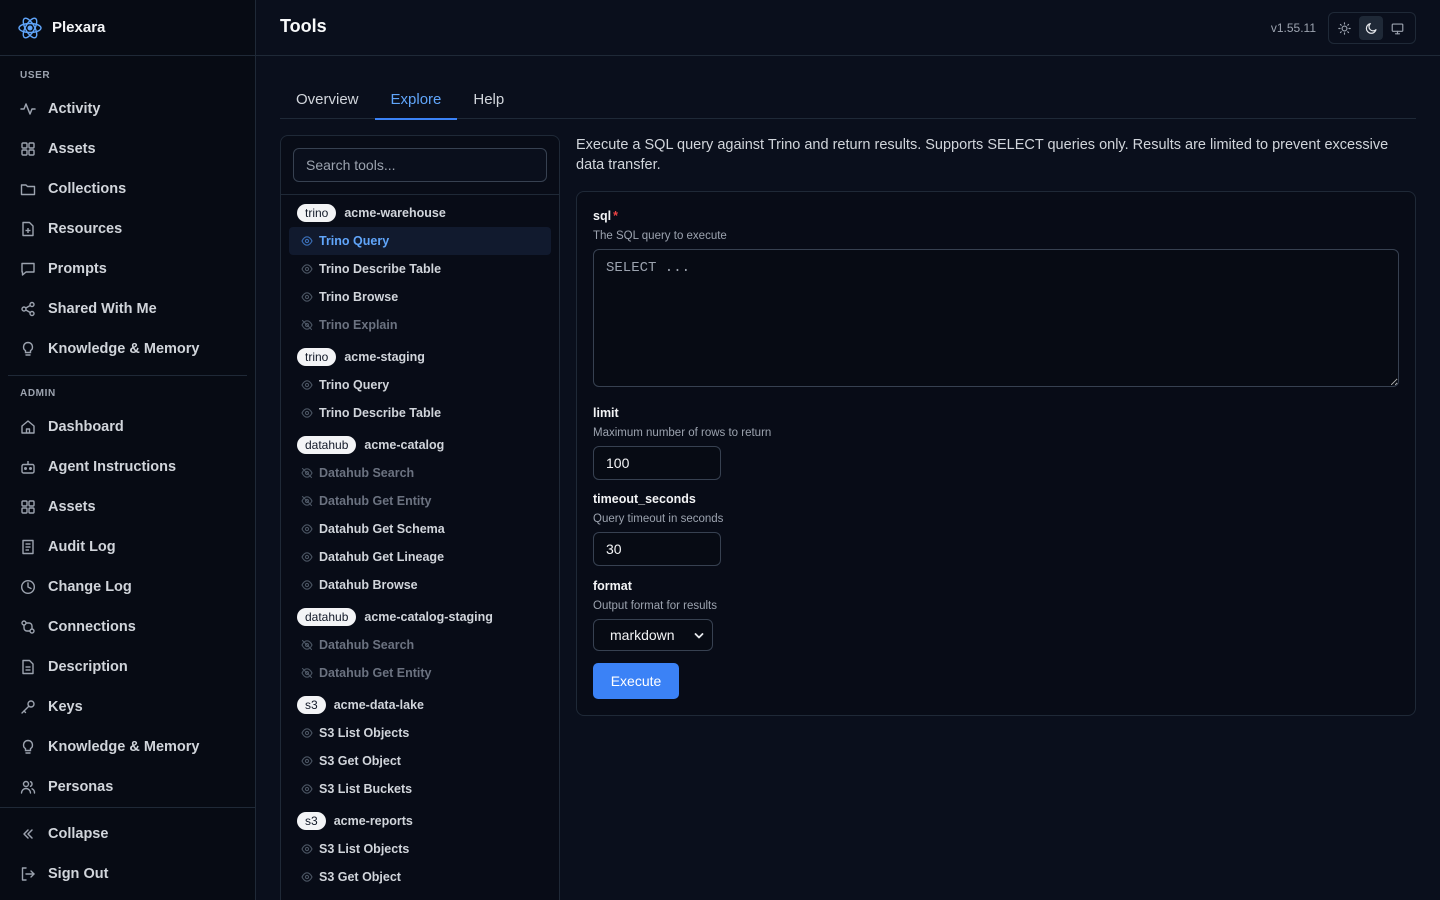  Describe the element at coordinates (848, 28) in the screenshot. I see `header: Tools v1.55.11` at that location.